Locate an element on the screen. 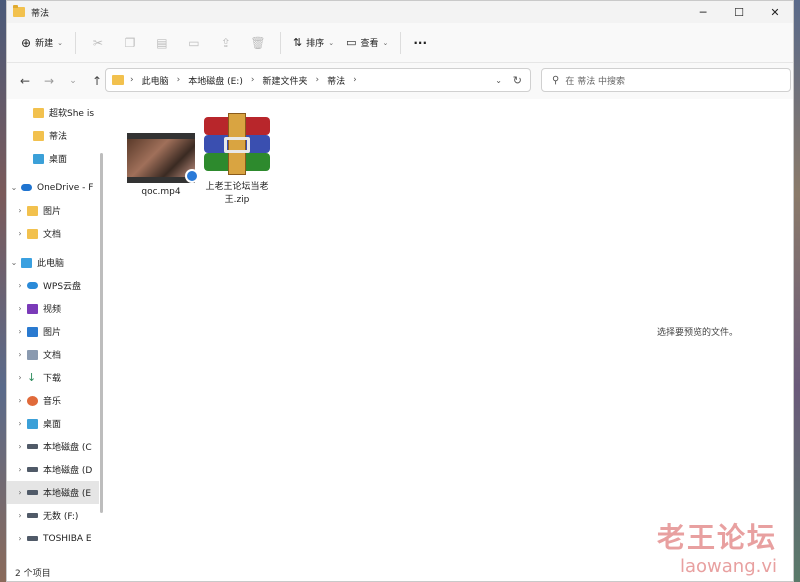  sidebar-item-onedrive: ⌄ OneDrive - F is located at coordinates (53, 187).